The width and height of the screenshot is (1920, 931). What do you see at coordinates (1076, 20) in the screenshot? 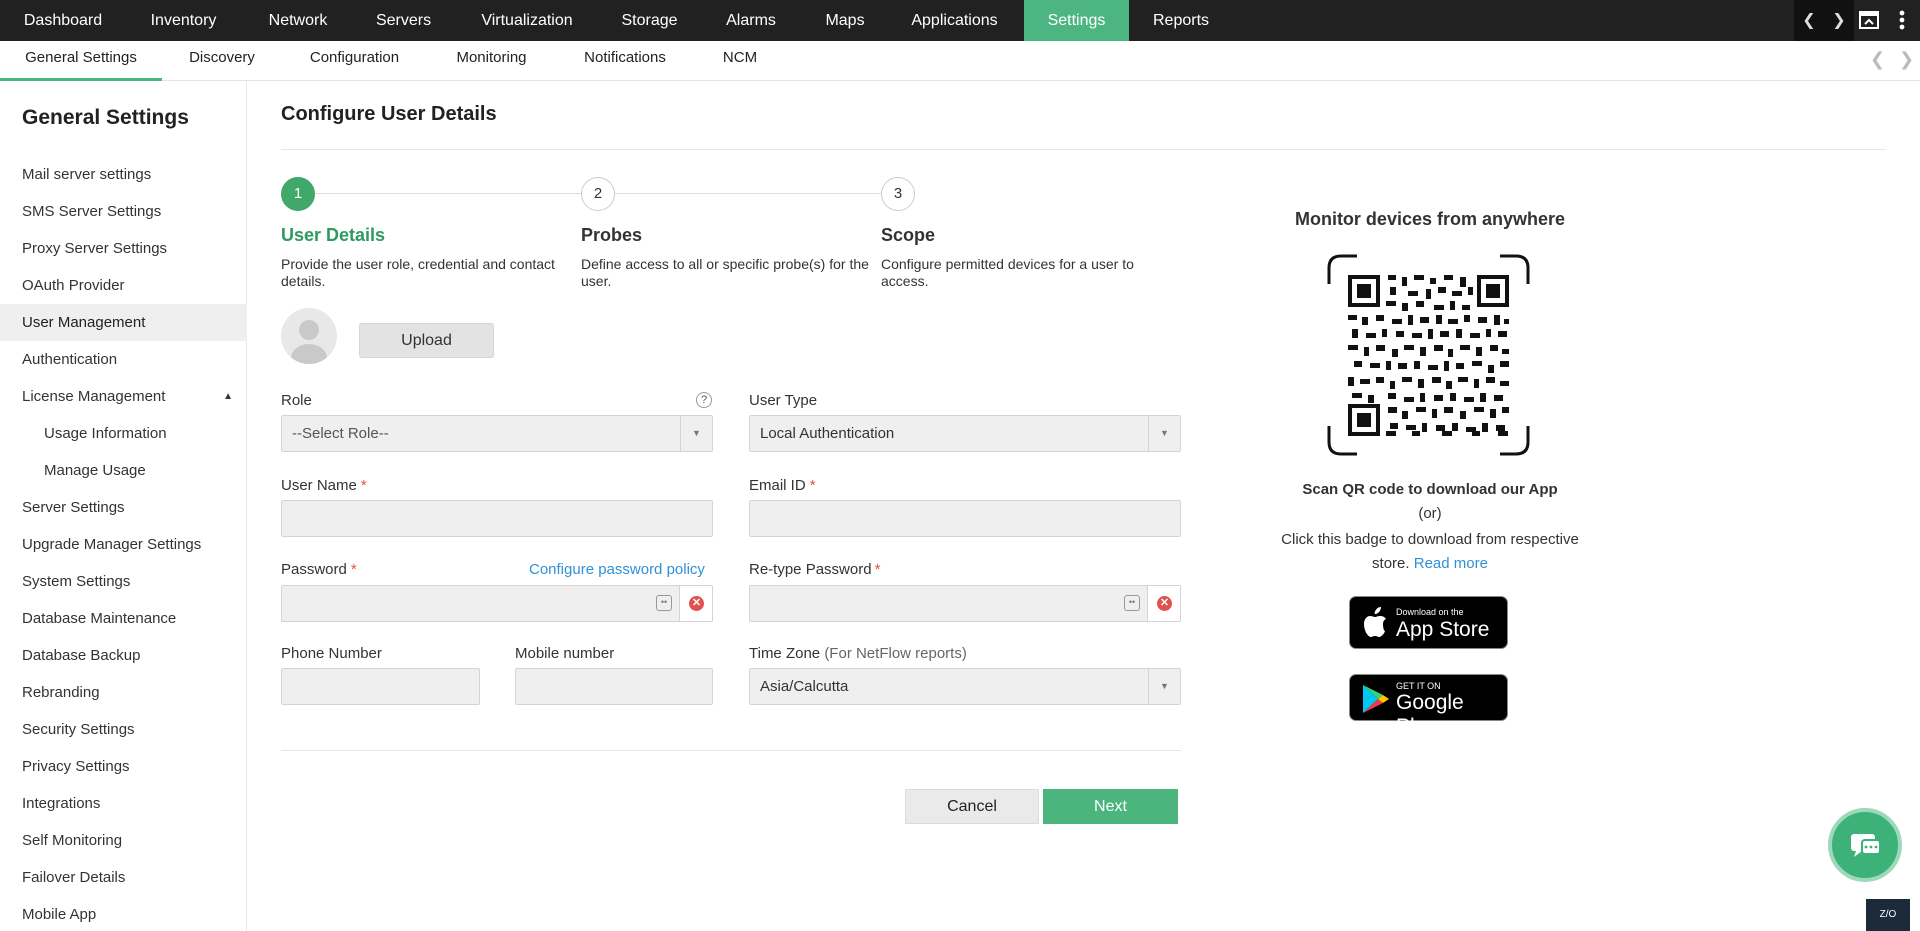
I see `nav-settings: Settings` at bounding box center [1076, 20].